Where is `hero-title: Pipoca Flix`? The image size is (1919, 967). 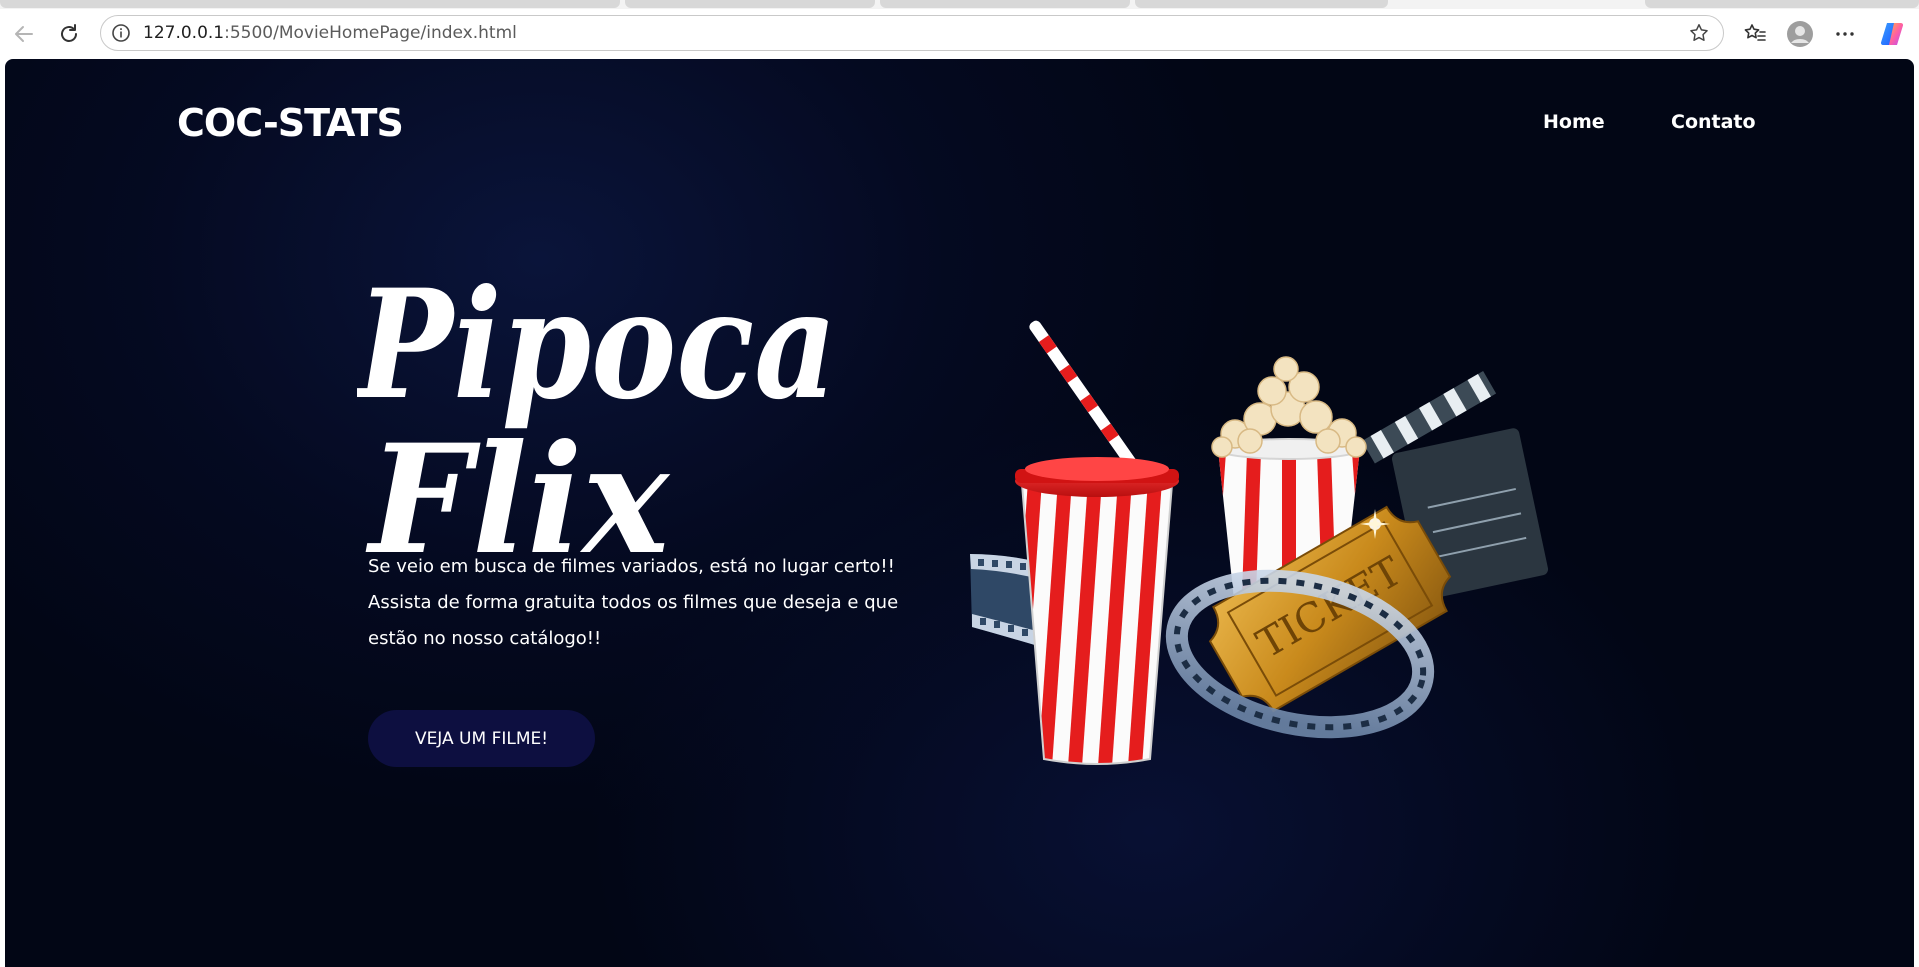
hero-title: Pipoca Flix is located at coordinates (597, 417).